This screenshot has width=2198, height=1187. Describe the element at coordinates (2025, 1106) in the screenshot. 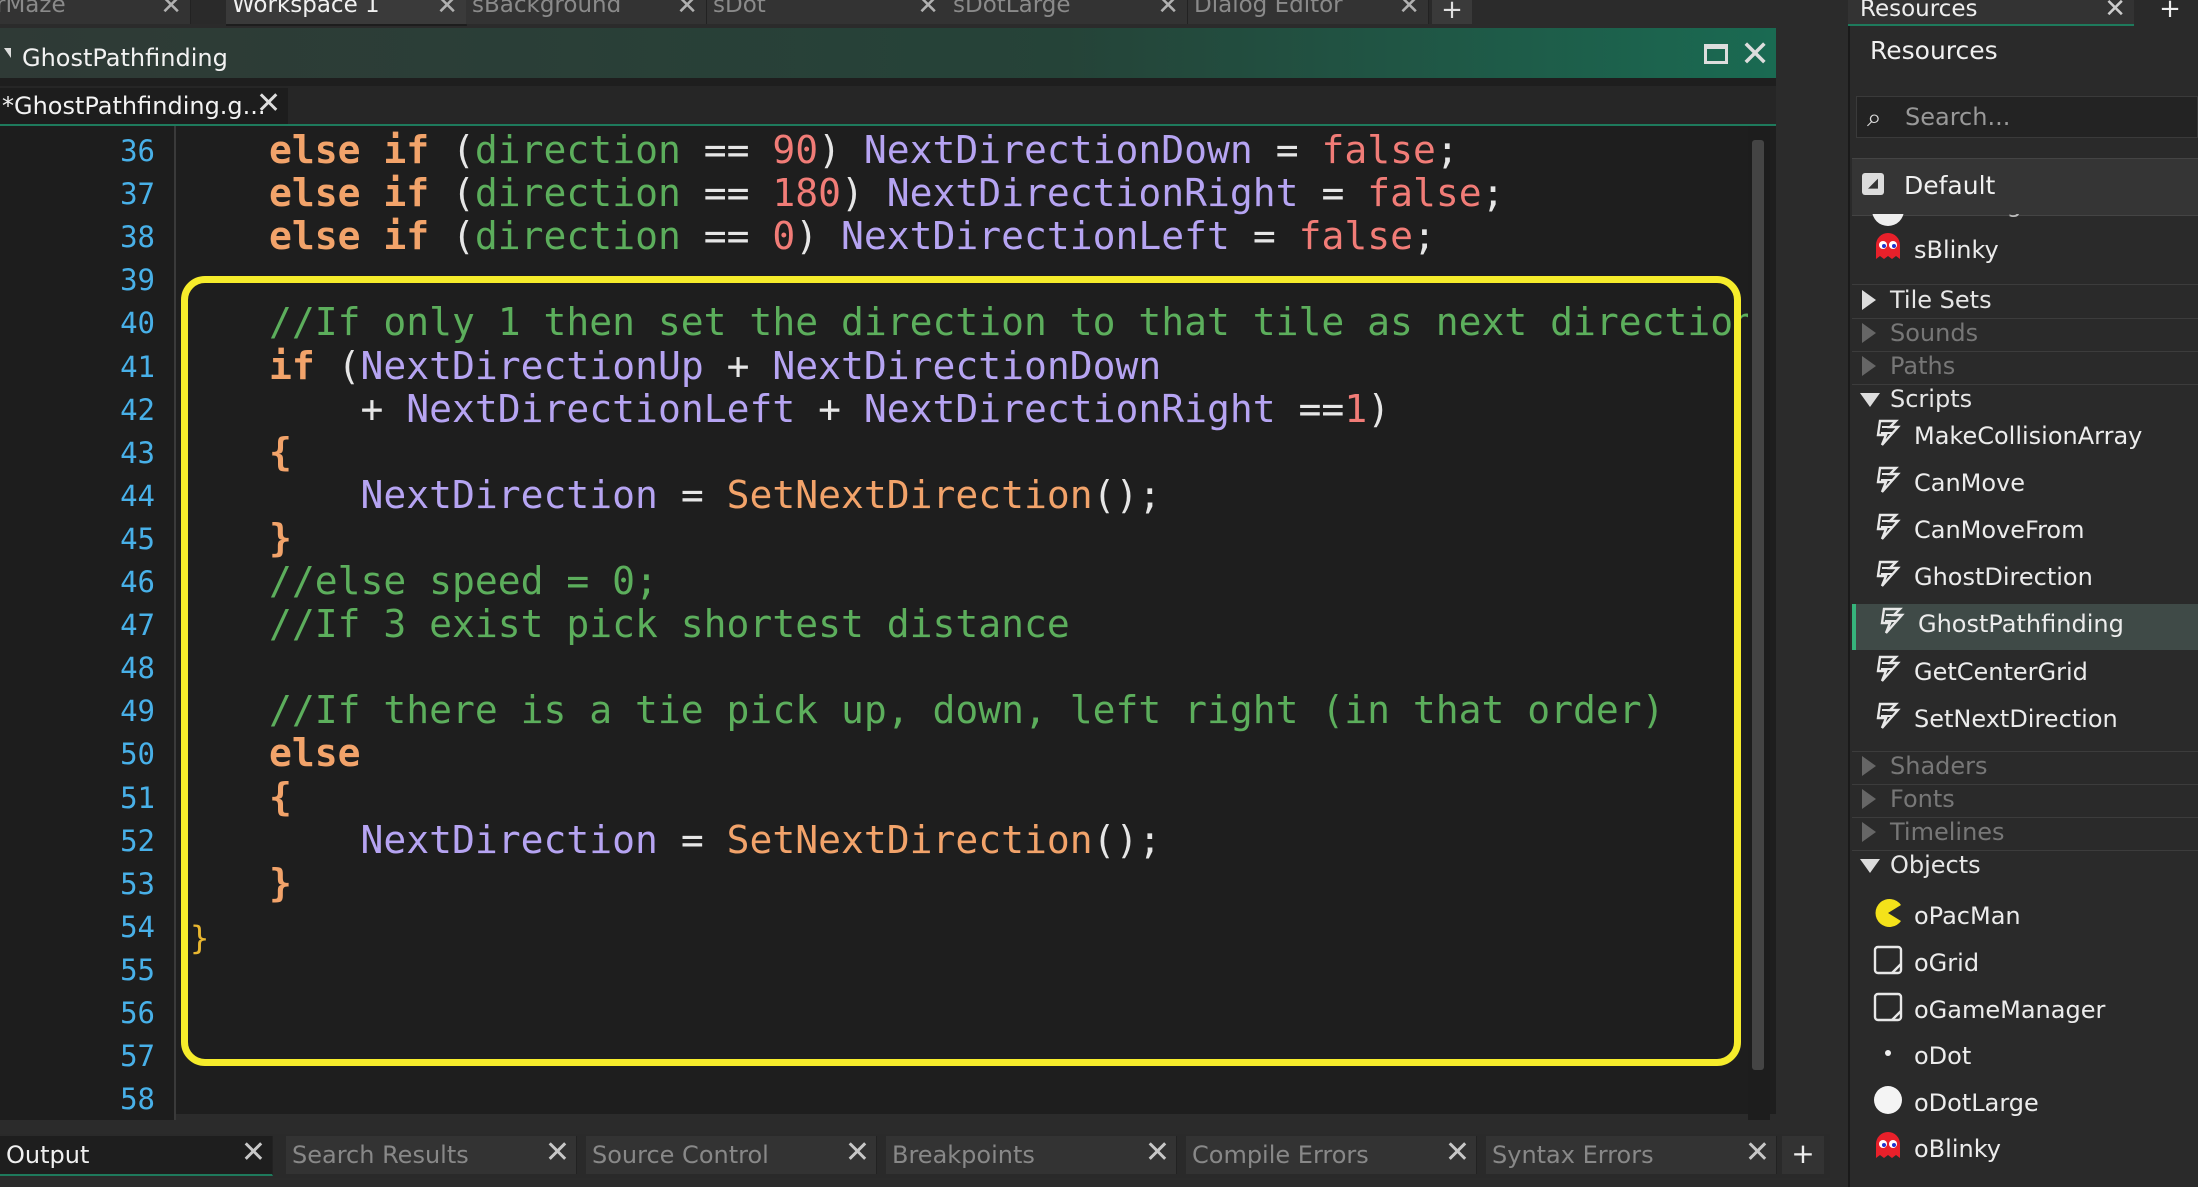

I see `tree-item: oDotLarge` at that location.